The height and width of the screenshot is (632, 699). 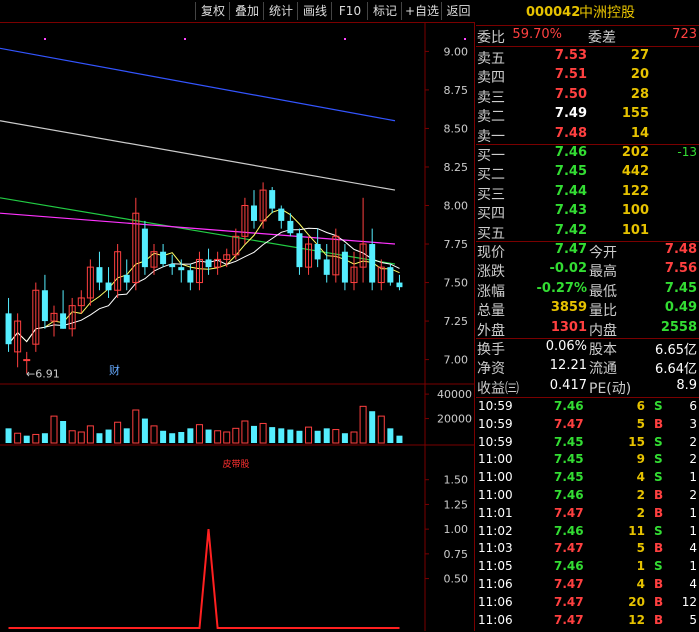 I want to click on stats-label: 流通, so click(x=603, y=369).